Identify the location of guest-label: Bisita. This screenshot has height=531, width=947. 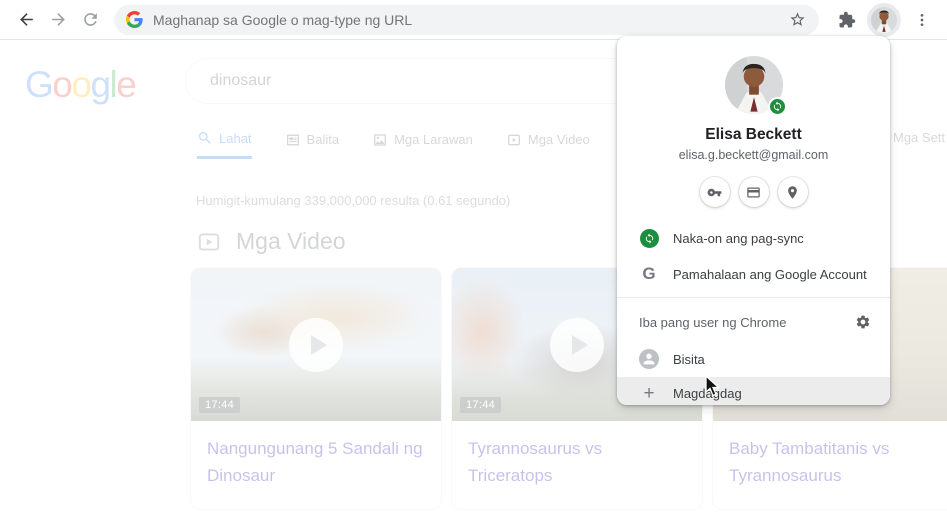
(689, 359).